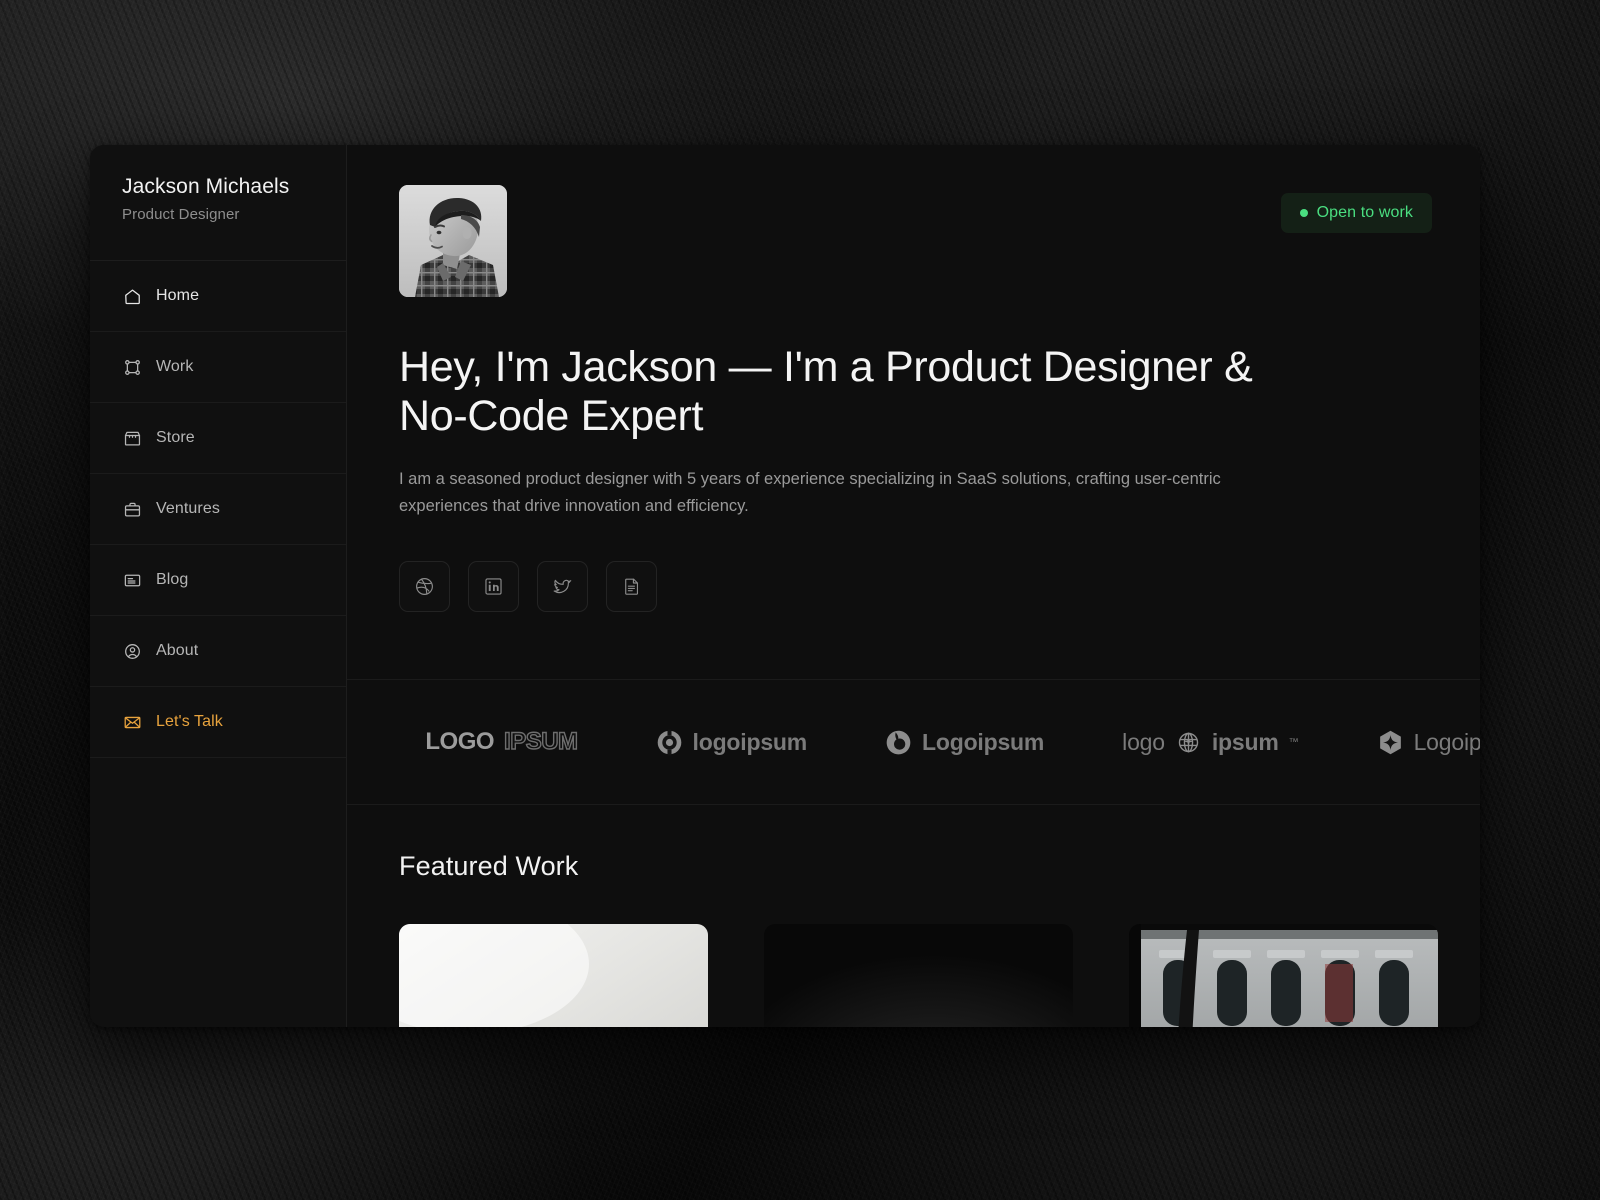 The image size is (1600, 1200). What do you see at coordinates (501, 741) in the screenshot?
I see `logo-item-logoipsum-split: LOGO IPSUM` at bounding box center [501, 741].